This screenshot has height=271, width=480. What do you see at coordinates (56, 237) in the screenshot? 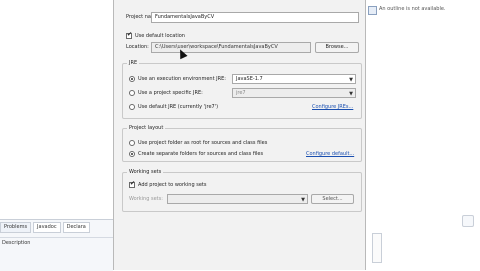
I see `divider` at bounding box center [56, 237].